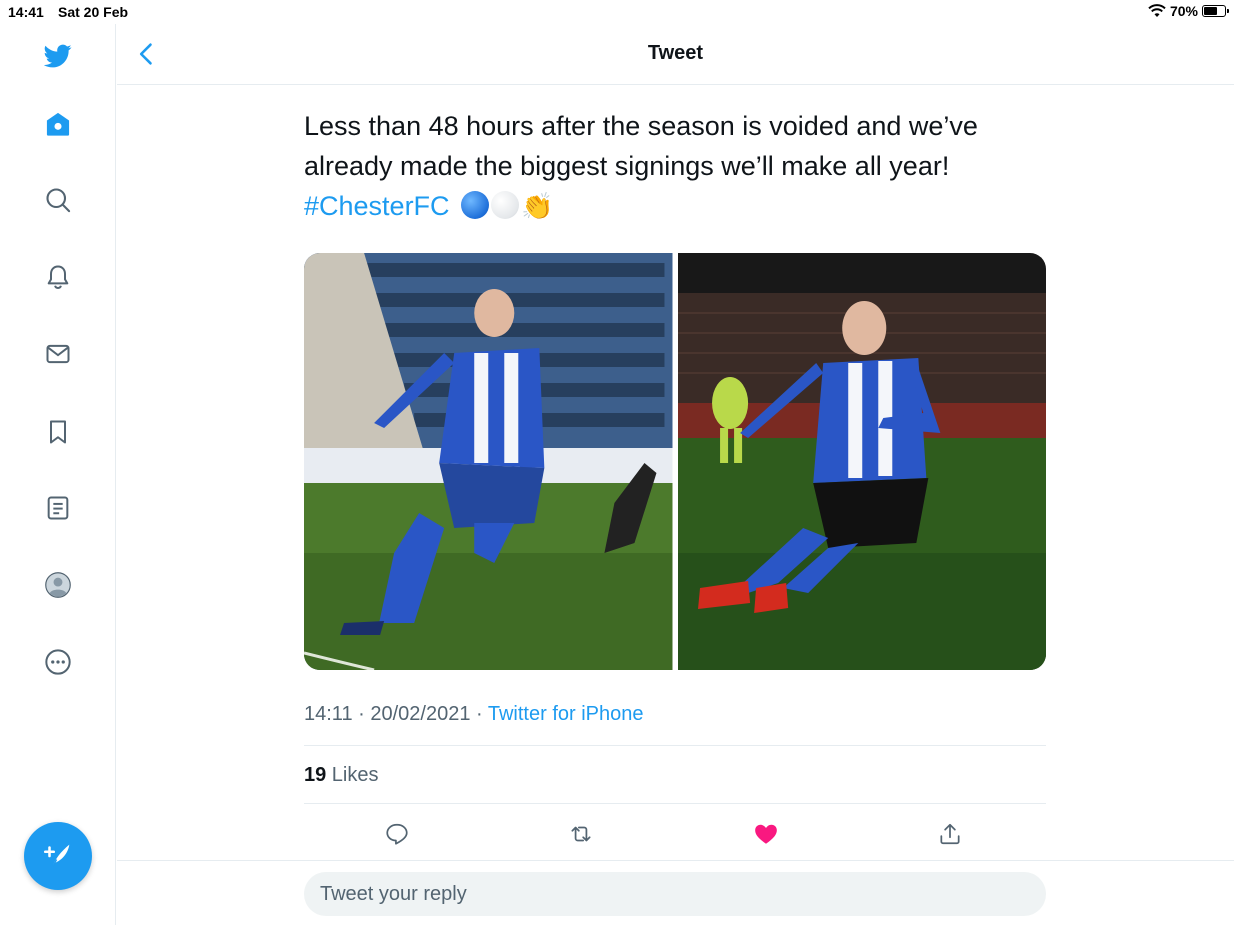 The height and width of the screenshot is (925, 1234). What do you see at coordinates (58, 662) in the screenshot?
I see `more-icon` at bounding box center [58, 662].